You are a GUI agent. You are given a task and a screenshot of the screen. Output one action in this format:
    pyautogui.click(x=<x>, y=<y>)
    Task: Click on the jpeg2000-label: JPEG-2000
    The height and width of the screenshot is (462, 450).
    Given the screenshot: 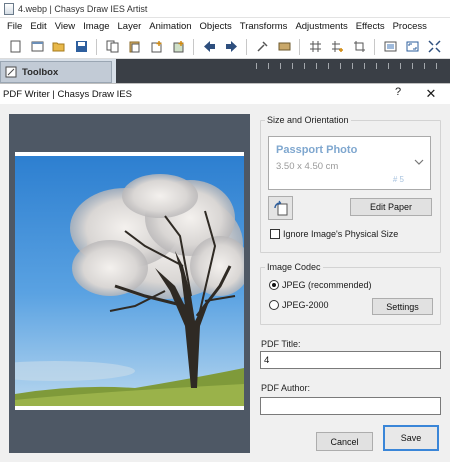 What is the action you would take?
    pyautogui.click(x=305, y=305)
    